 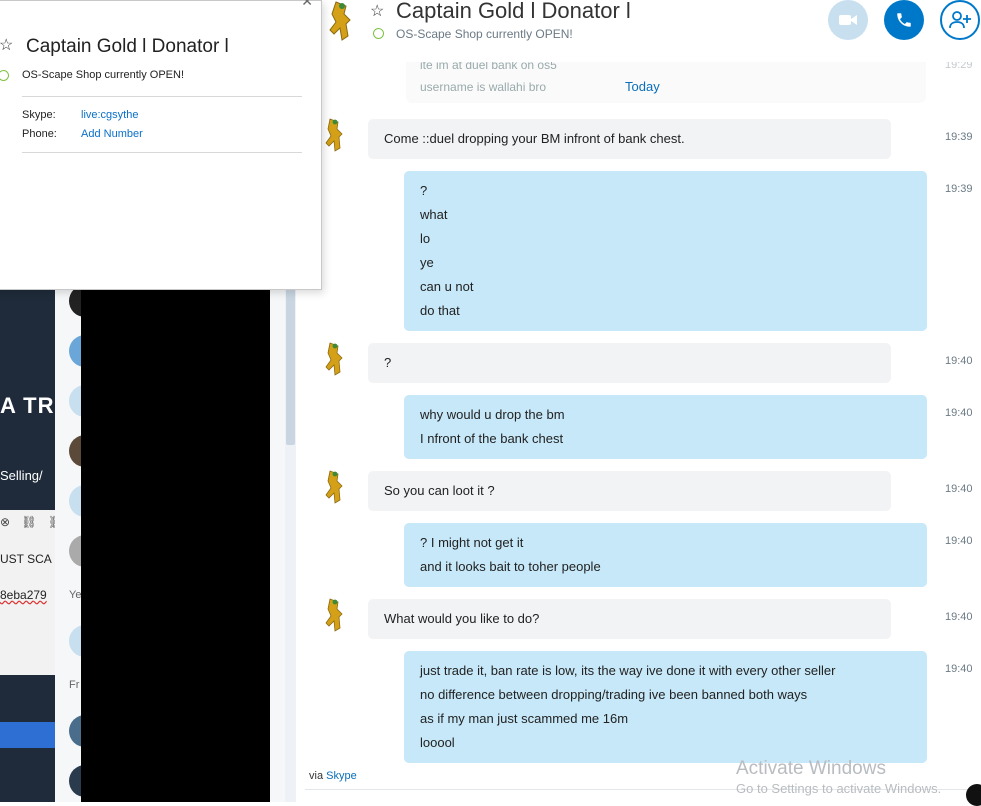 I want to click on date-separator: Today, so click(x=642, y=86).